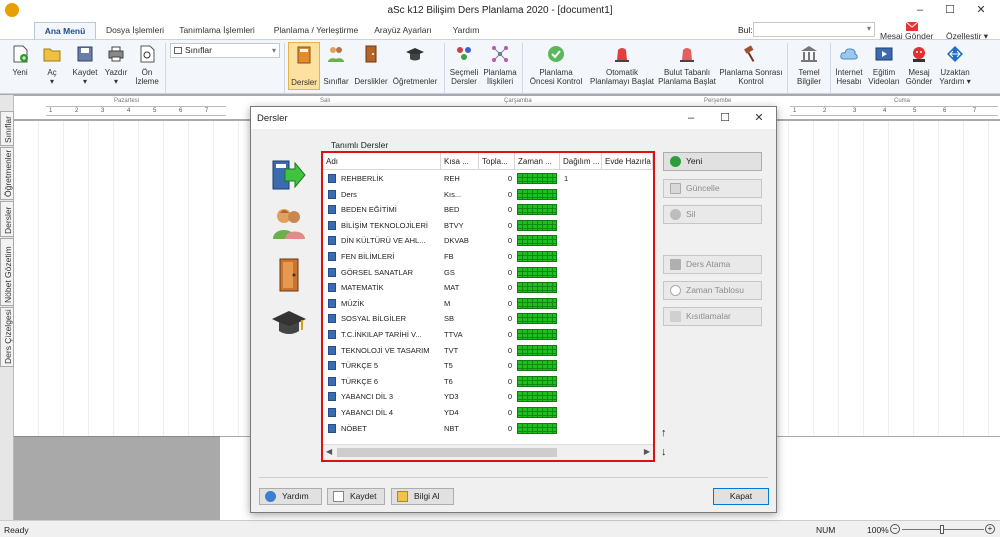 The width and height of the screenshot is (1000, 537). I want to click on guncelle-button: Güncelle, so click(712, 188).